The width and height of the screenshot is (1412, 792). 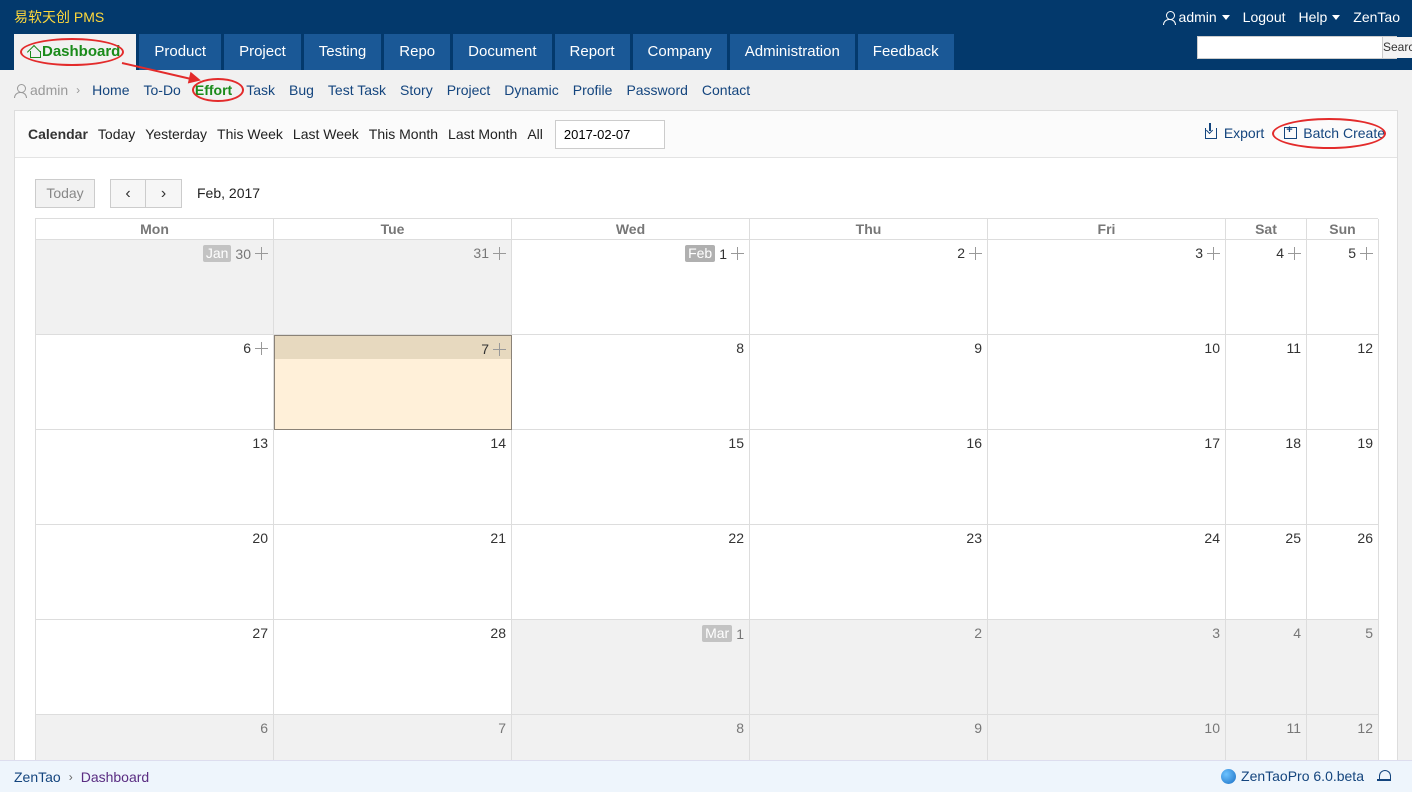 I want to click on nav-product: Product, so click(x=180, y=52).